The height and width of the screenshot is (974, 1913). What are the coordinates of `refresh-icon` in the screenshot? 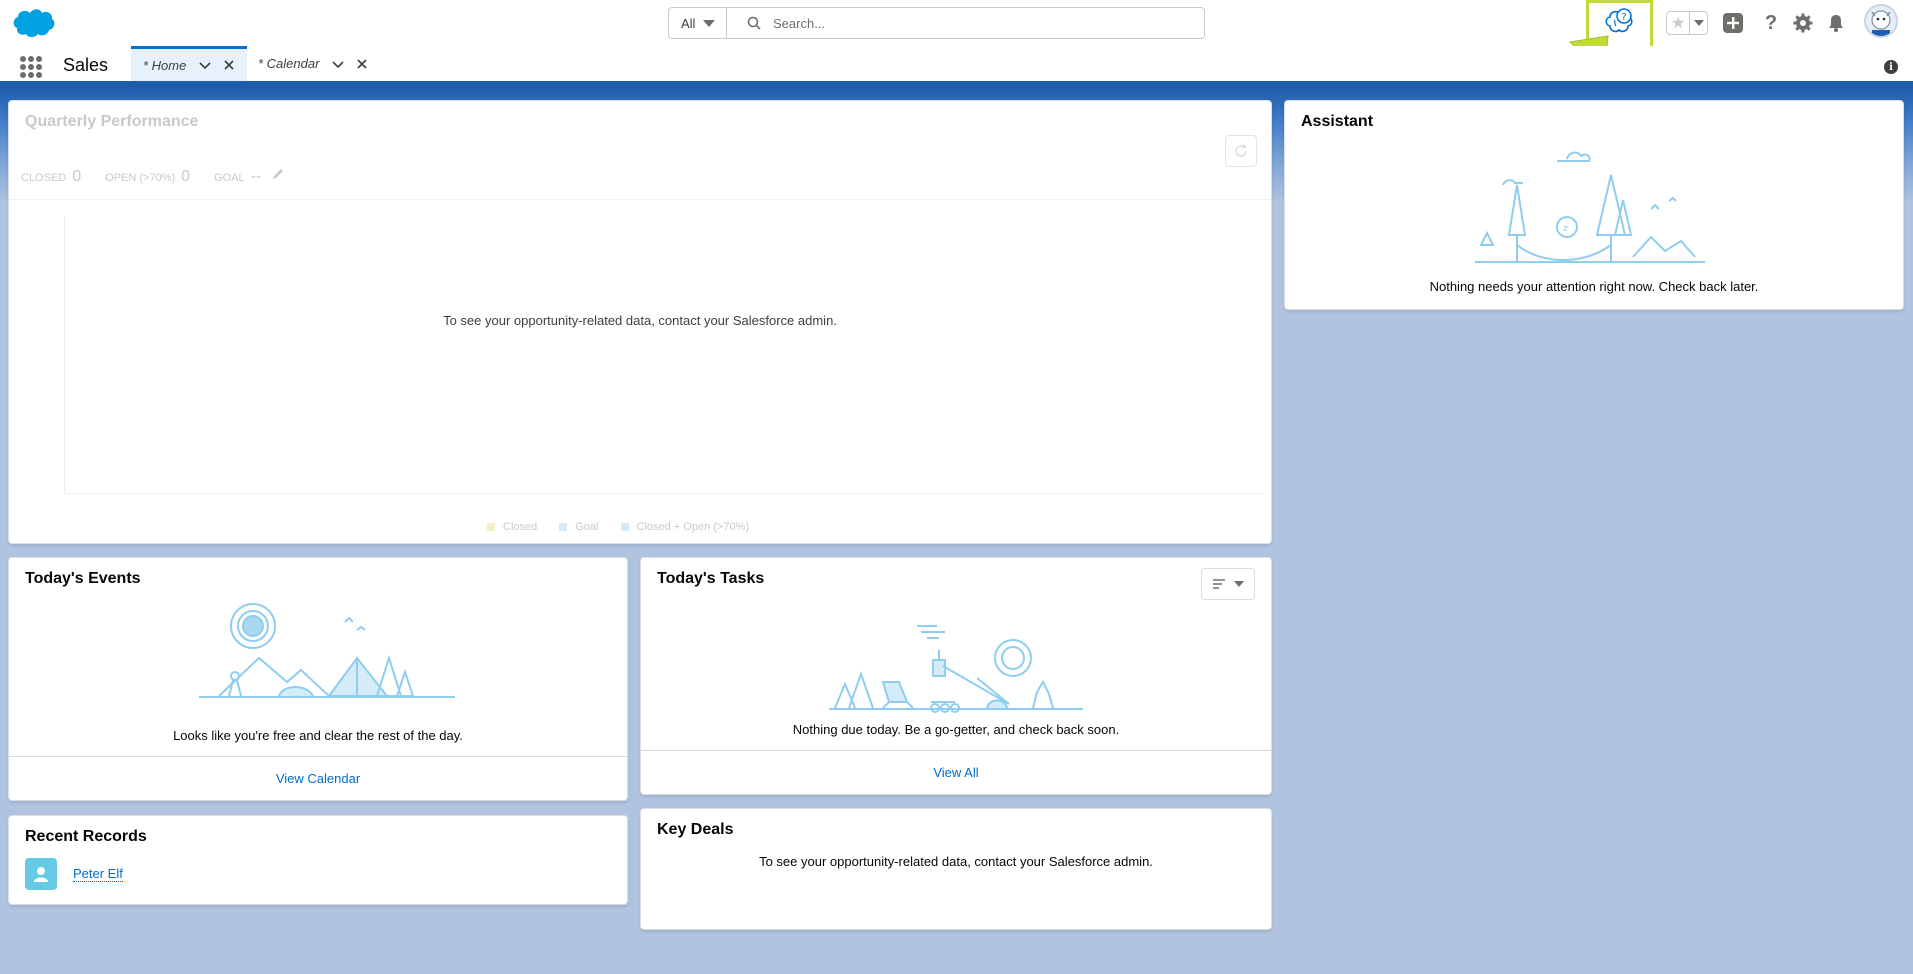 It's located at (1241, 150).